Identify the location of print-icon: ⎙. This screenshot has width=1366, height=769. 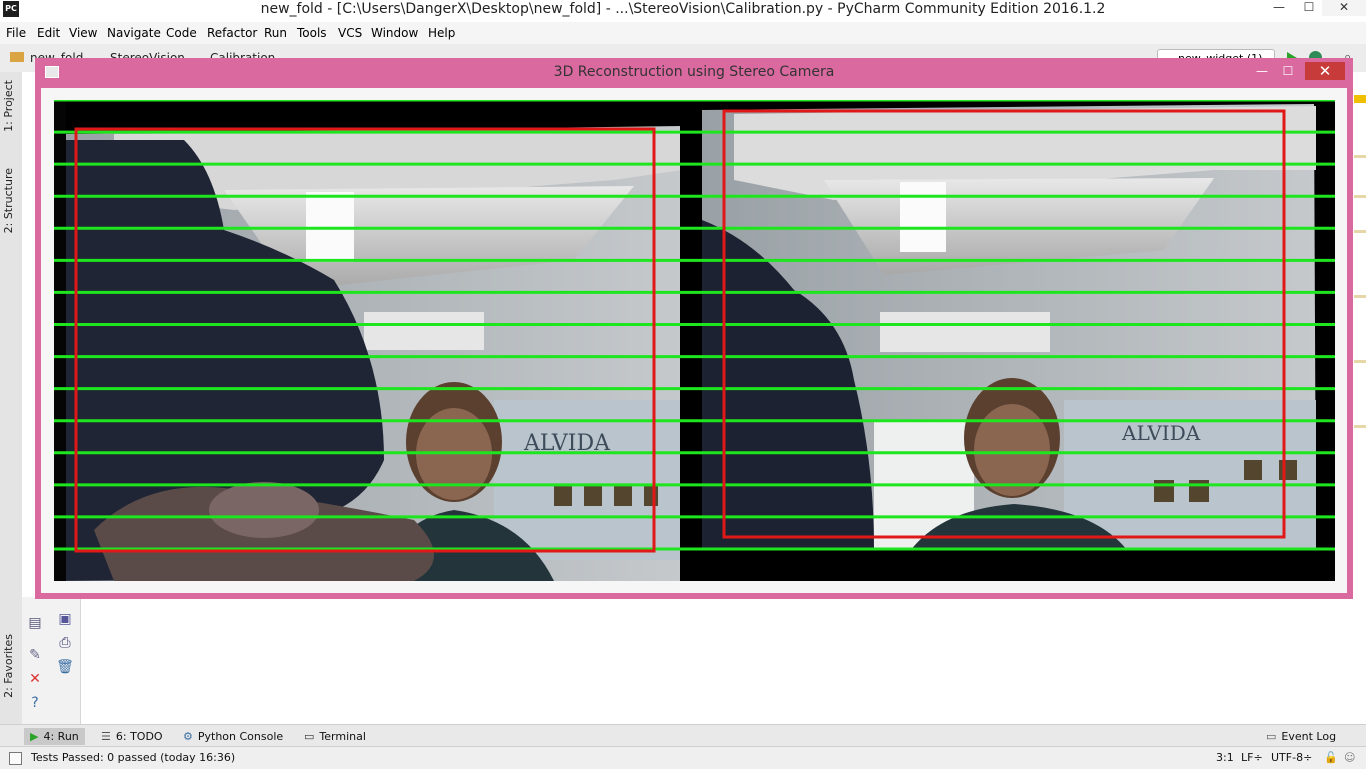
(65, 643).